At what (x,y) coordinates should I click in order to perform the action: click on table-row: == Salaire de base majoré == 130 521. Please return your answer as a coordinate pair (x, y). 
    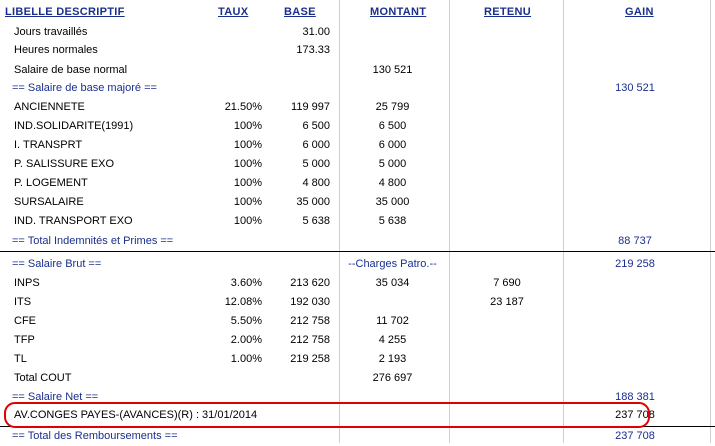
    Looking at the image, I should click on (357, 89).